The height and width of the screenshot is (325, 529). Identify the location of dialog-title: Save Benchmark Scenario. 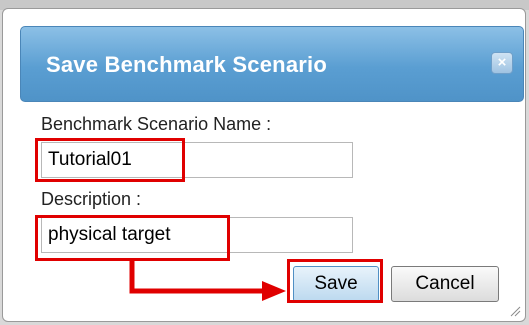
(186, 64).